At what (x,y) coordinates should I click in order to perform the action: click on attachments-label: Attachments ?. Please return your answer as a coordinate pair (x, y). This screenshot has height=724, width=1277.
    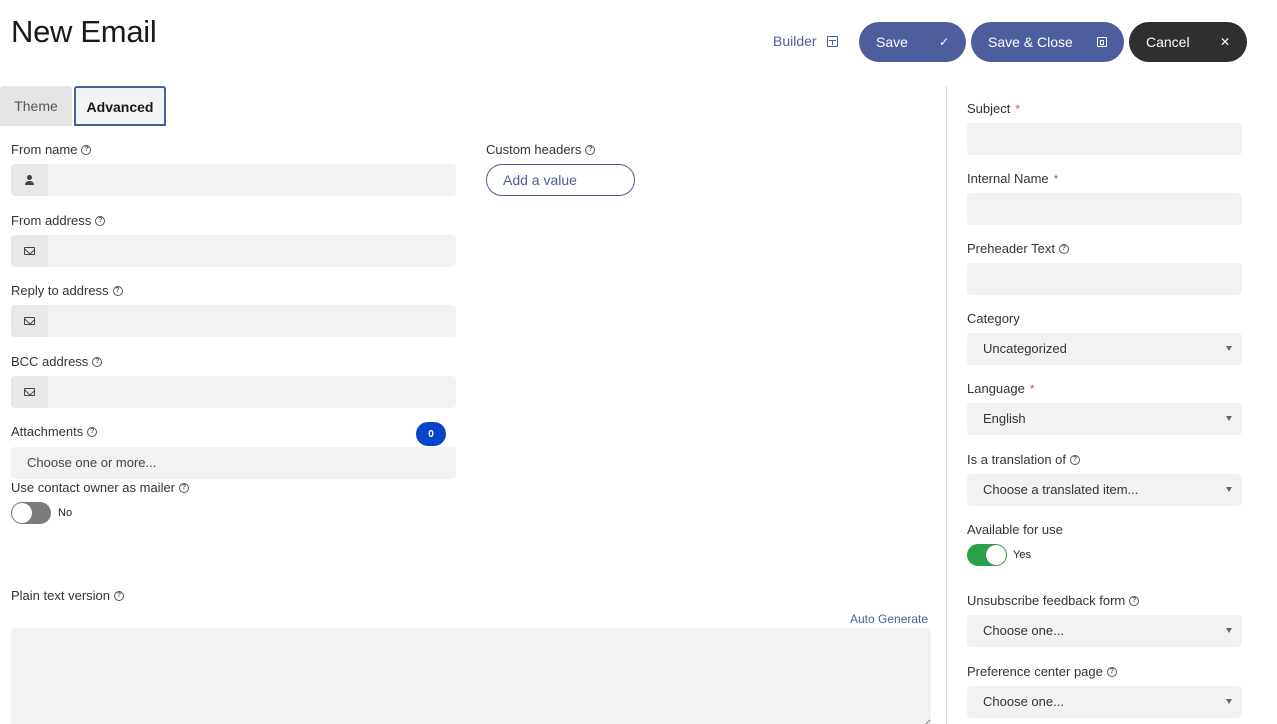
    Looking at the image, I should click on (54, 431).